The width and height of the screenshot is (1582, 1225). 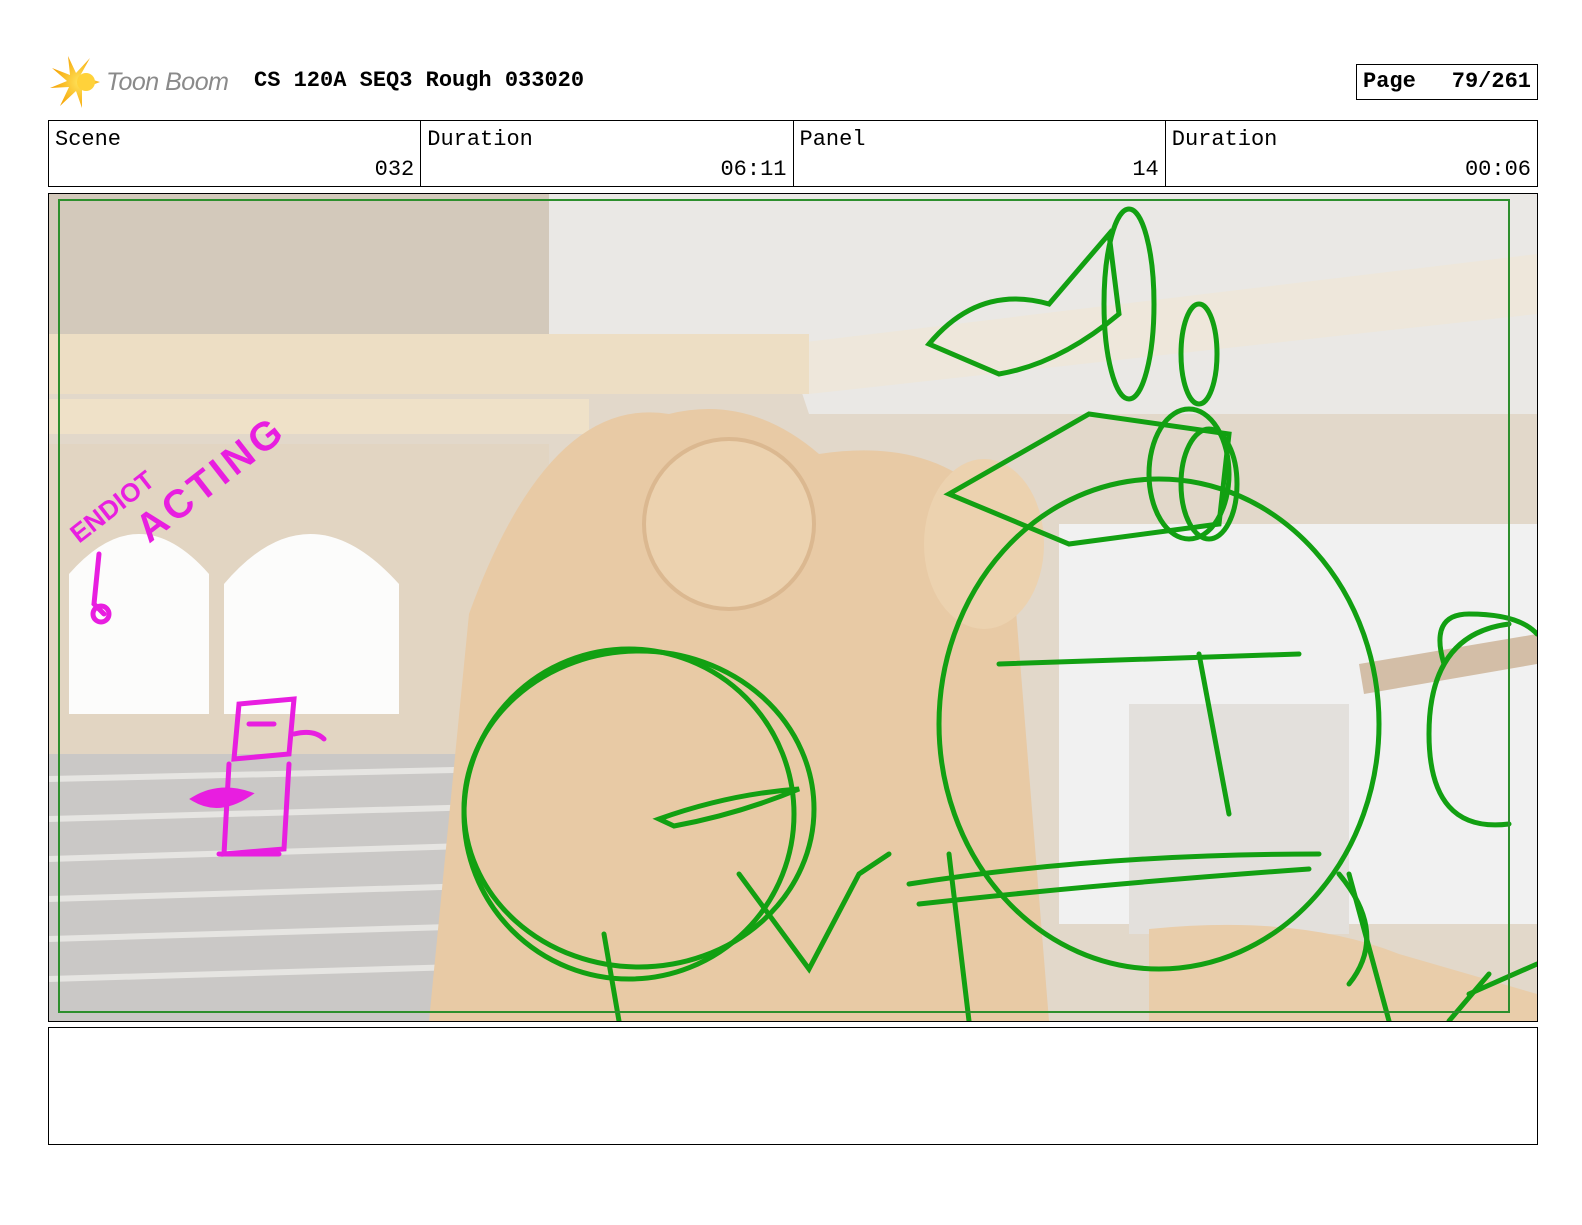 I want to click on panel-duration-label: Duration, so click(x=1224, y=139).